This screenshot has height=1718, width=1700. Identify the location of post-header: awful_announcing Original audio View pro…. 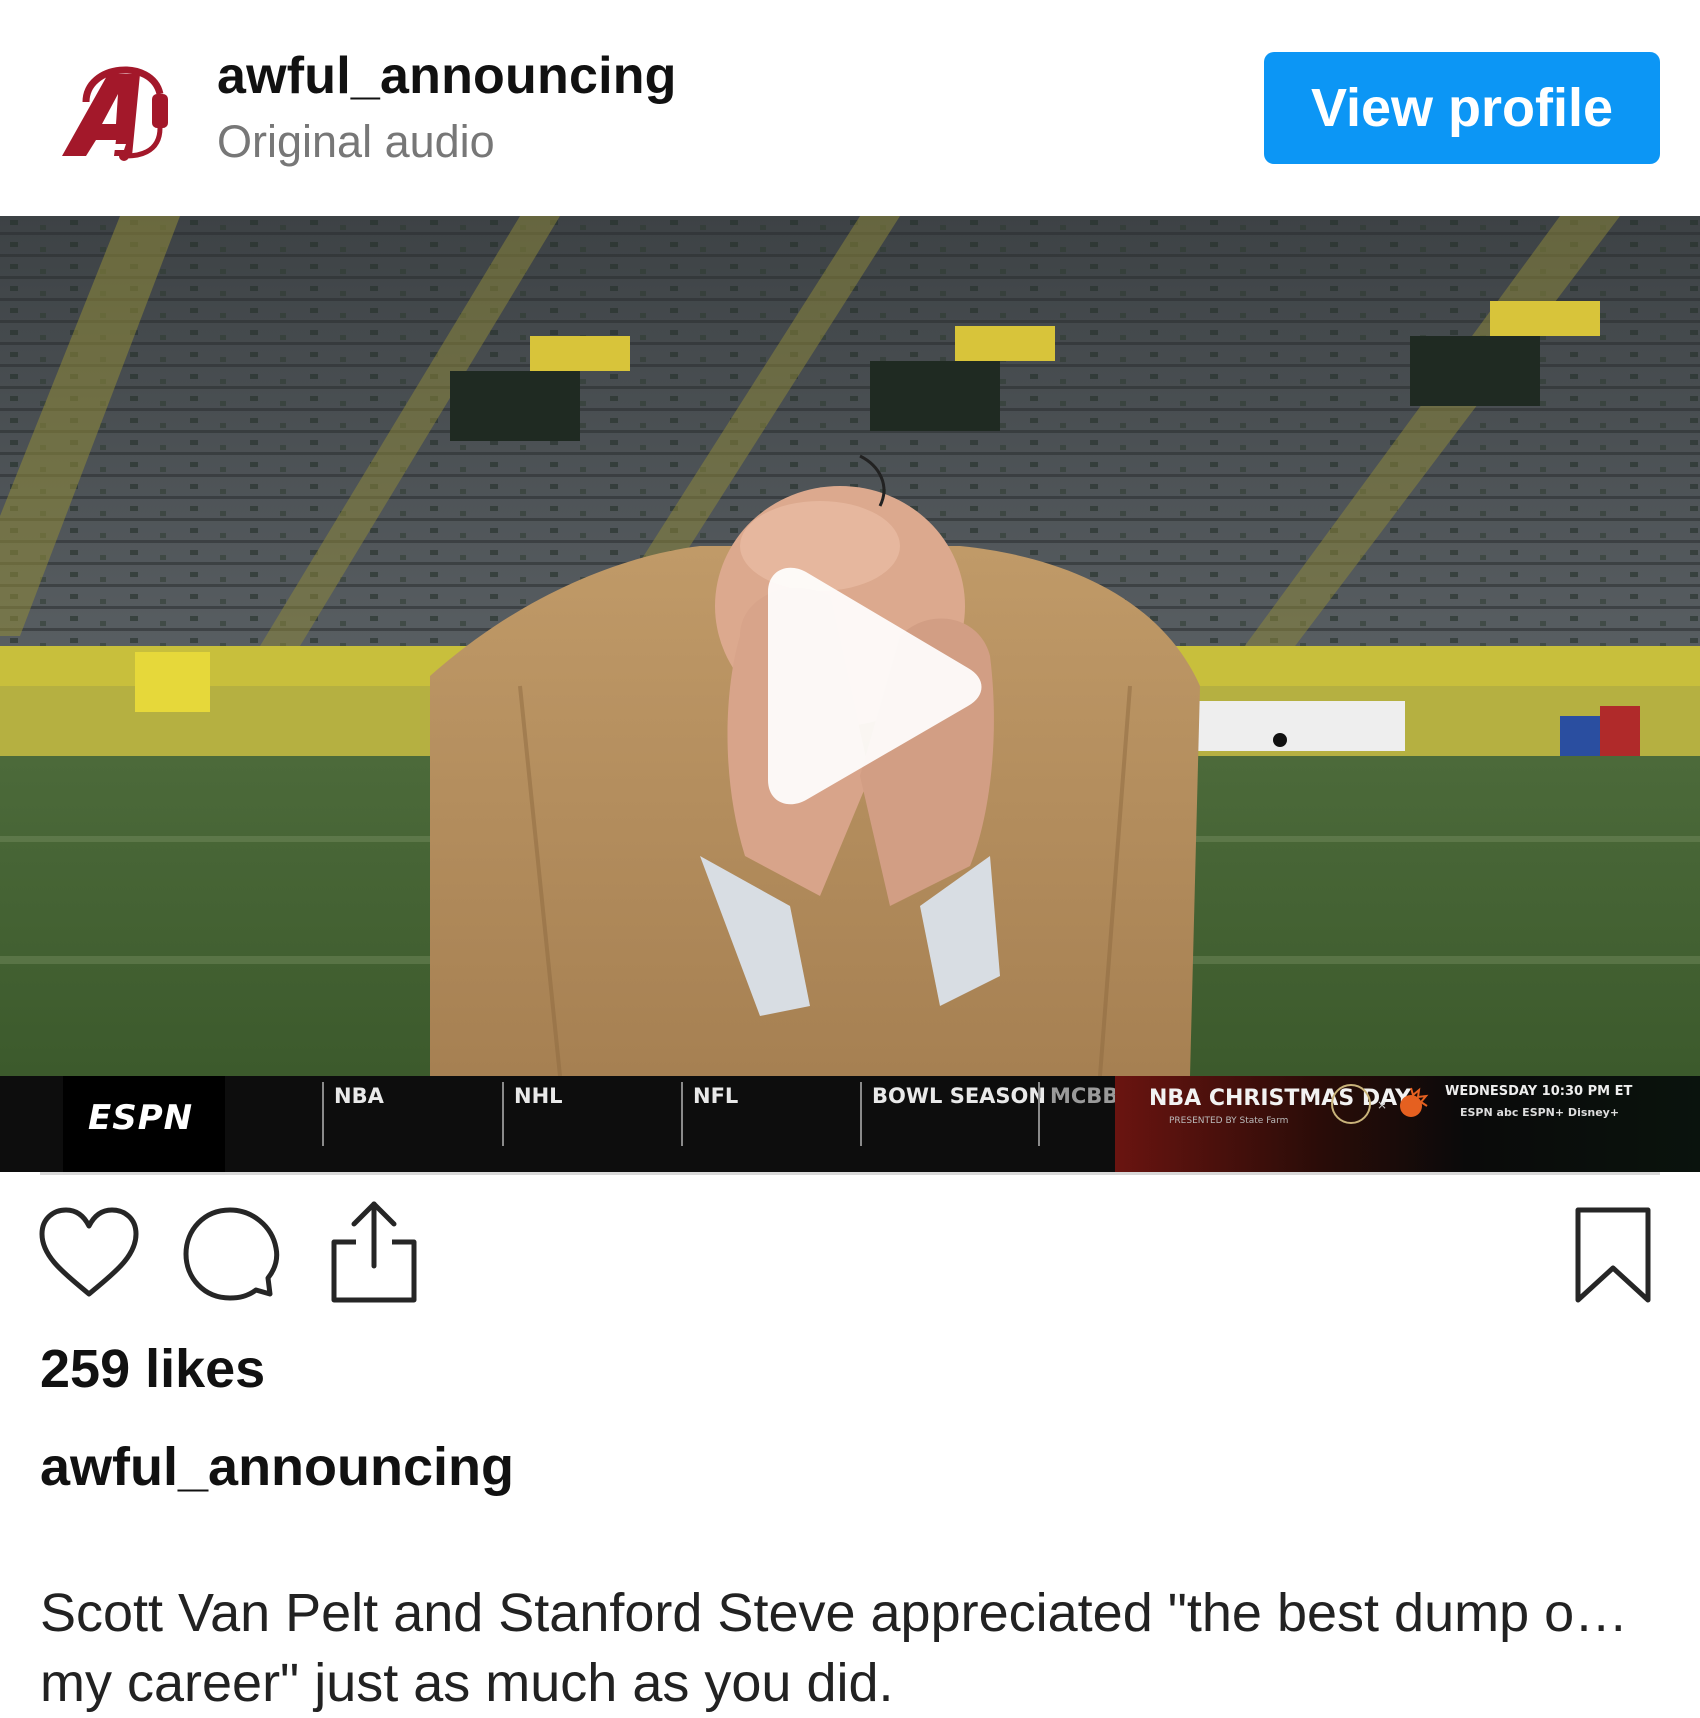
(850, 108).